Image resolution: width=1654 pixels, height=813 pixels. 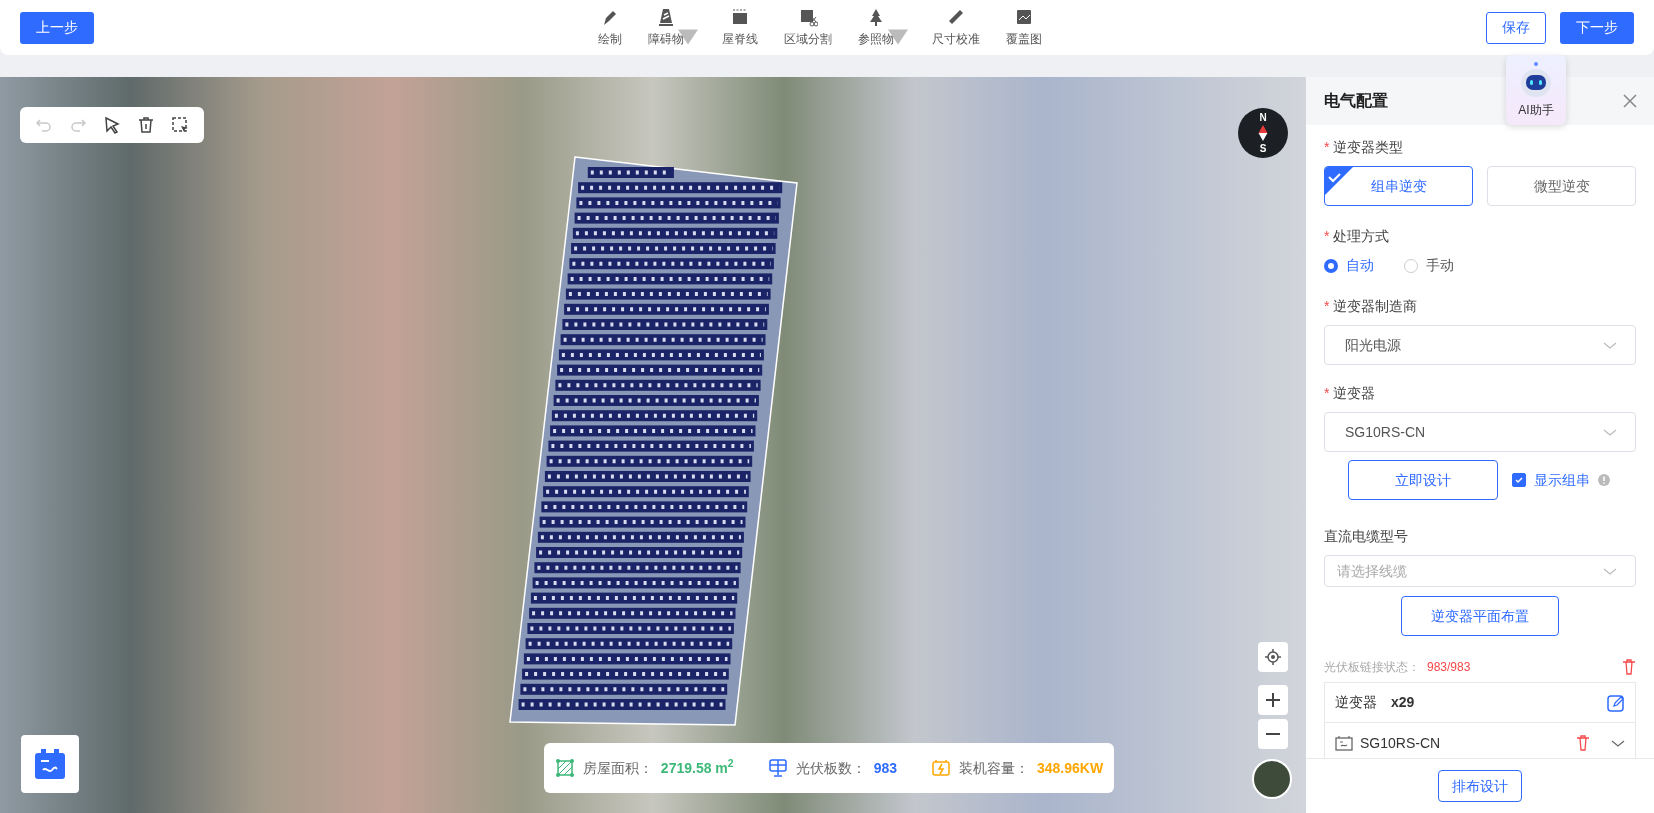 I want to click on field-label: 逆变器类型, so click(x=1368, y=147).